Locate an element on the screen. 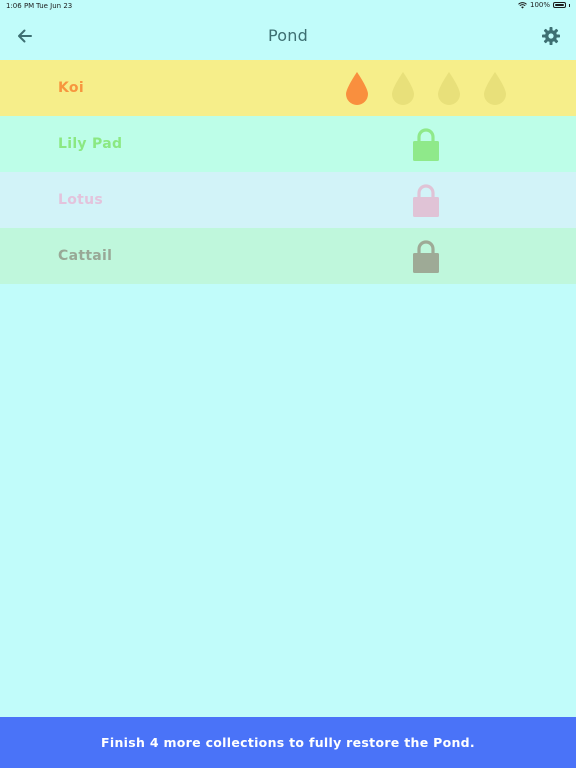 This screenshot has height=768, width=576. collection-row-cattail: Cattail is located at coordinates (288, 256).